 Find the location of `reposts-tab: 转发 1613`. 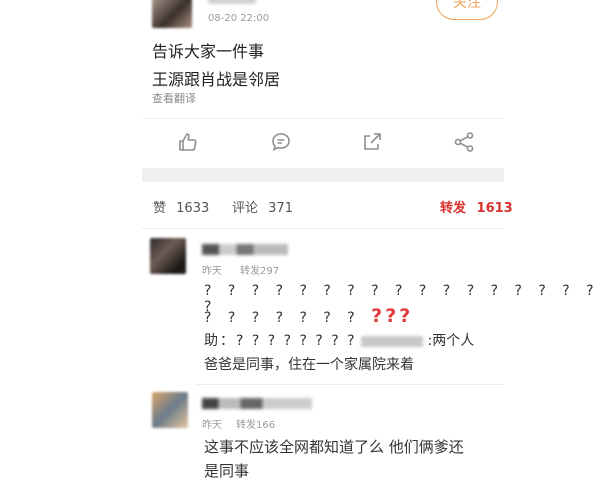

reposts-tab: 转发 1613 is located at coordinates (476, 206).